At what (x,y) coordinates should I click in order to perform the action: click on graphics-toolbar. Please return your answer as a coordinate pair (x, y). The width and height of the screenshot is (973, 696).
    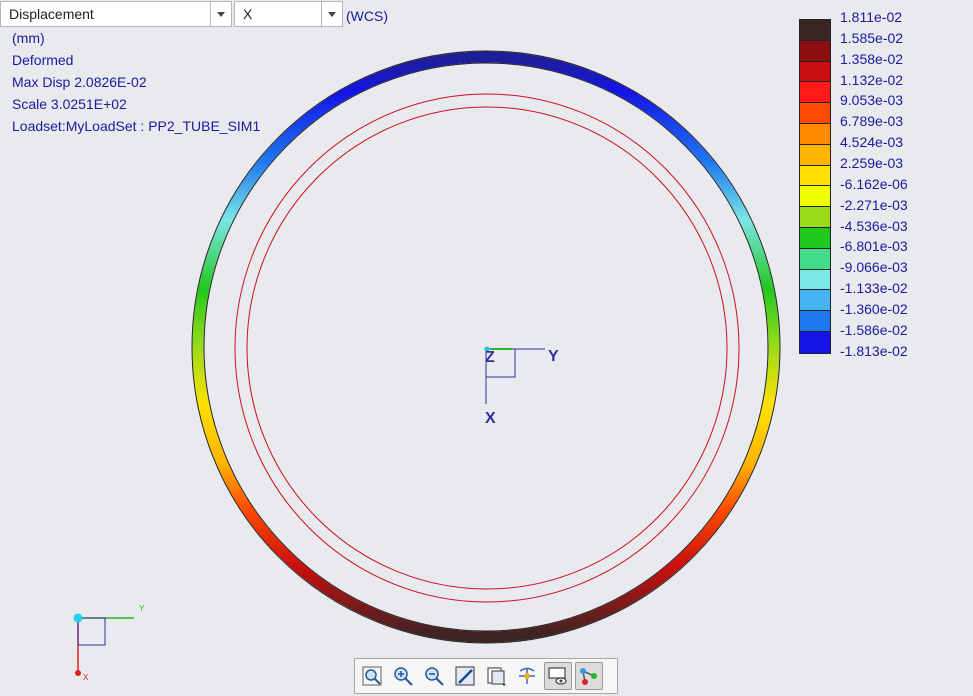
    Looking at the image, I should click on (486, 676).